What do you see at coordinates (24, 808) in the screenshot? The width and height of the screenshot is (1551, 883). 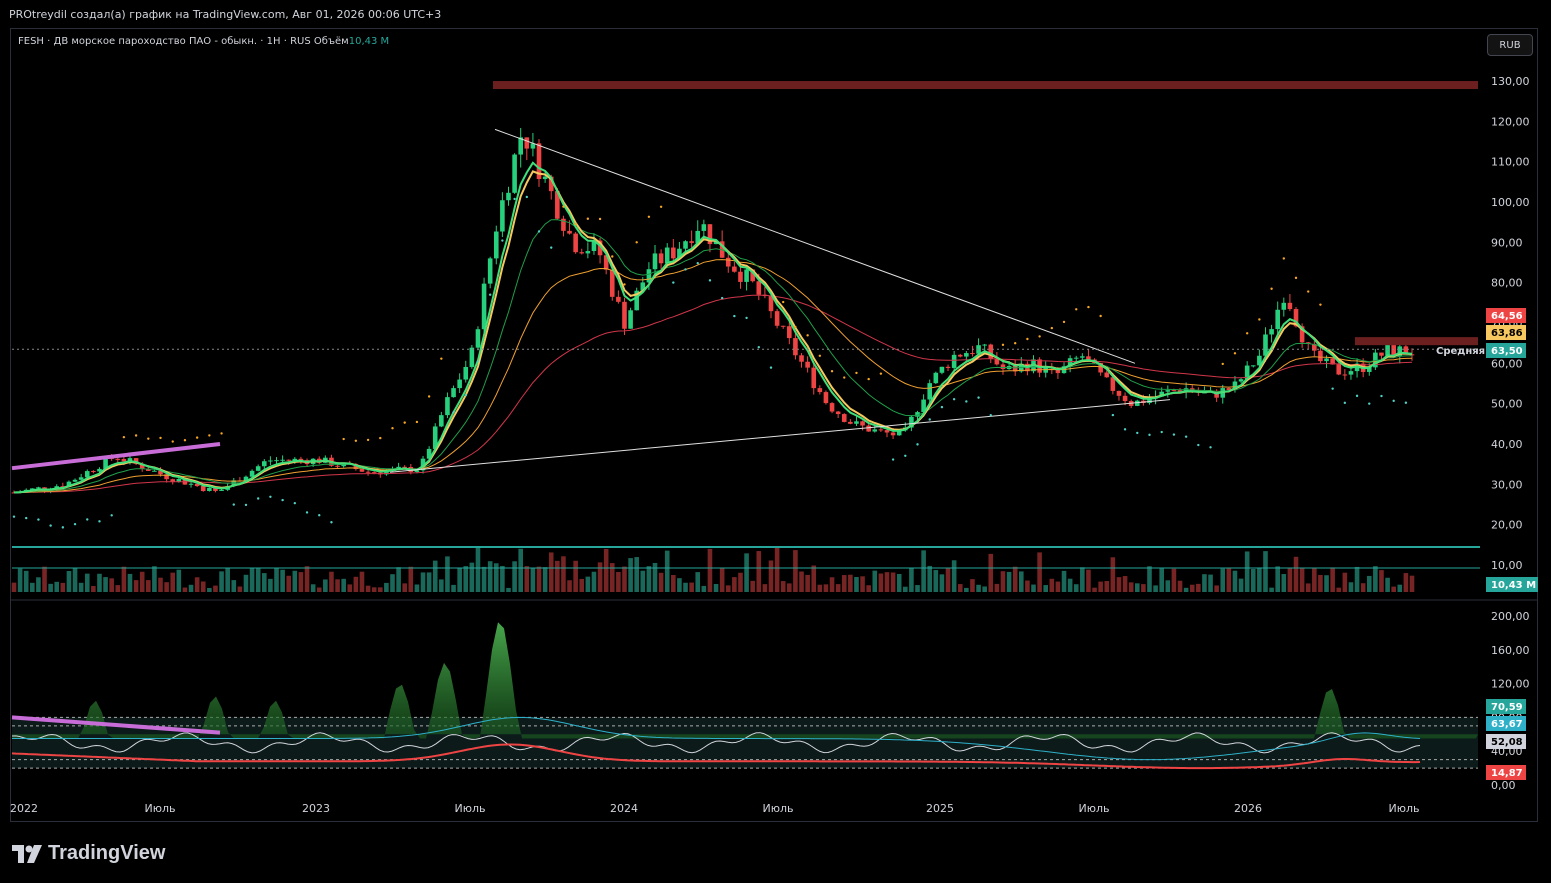 I see `time-tick-label: 2022` at bounding box center [24, 808].